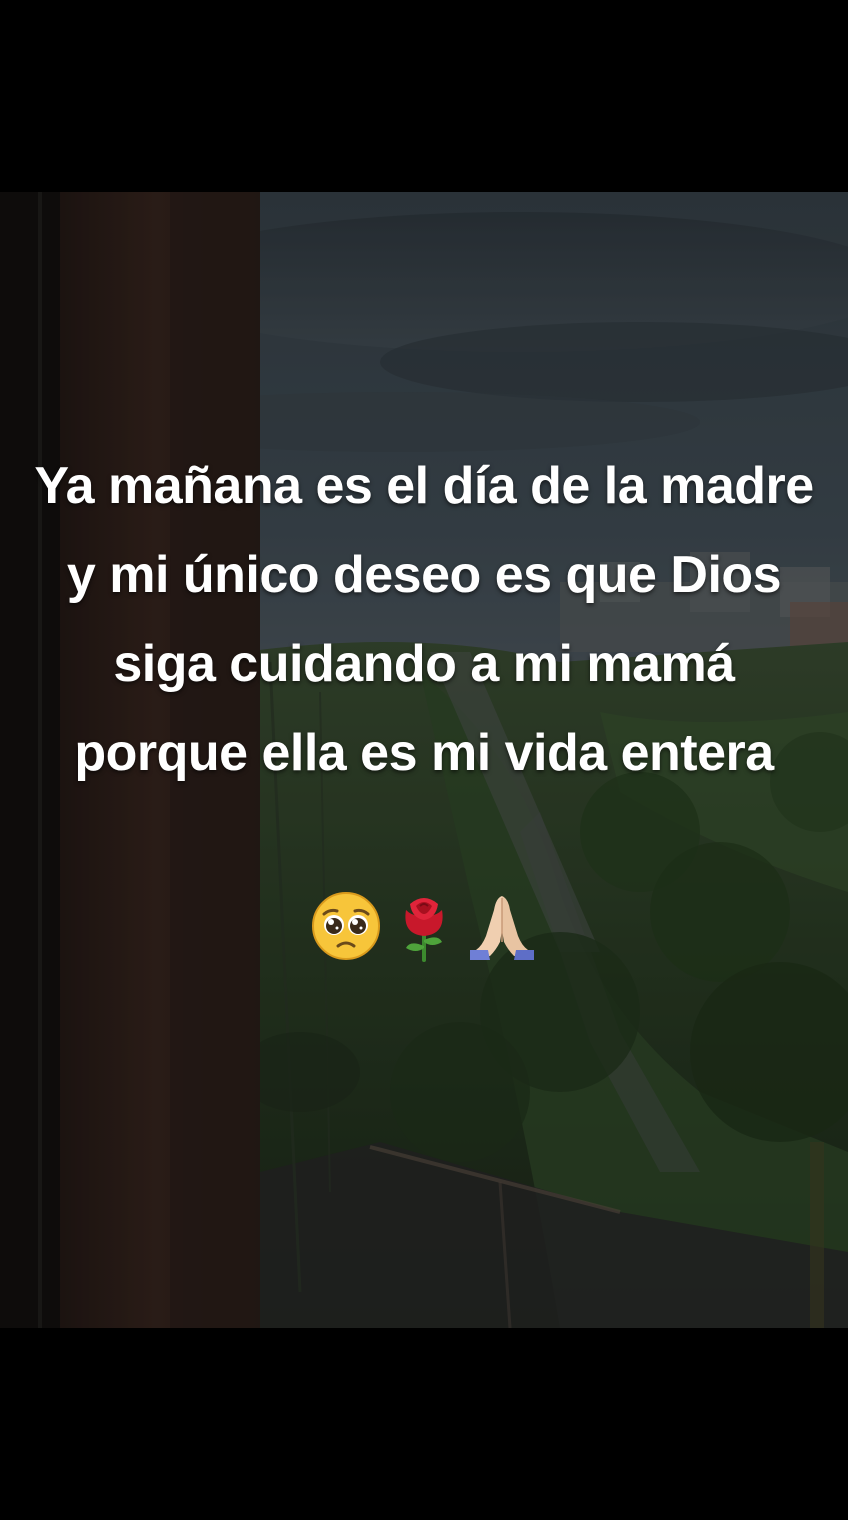 The image size is (848, 1520). Describe the element at coordinates (346, 926) in the screenshot. I see `pleading-face-icon` at that location.